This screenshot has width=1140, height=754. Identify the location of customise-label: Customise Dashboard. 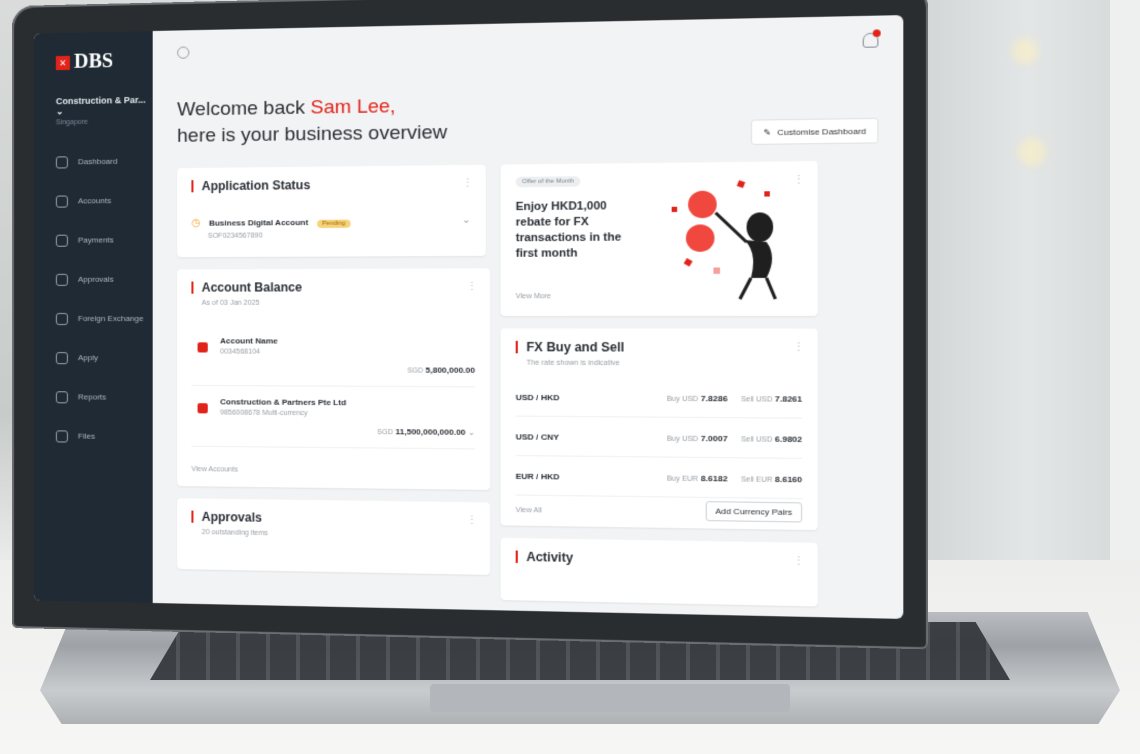
(822, 131).